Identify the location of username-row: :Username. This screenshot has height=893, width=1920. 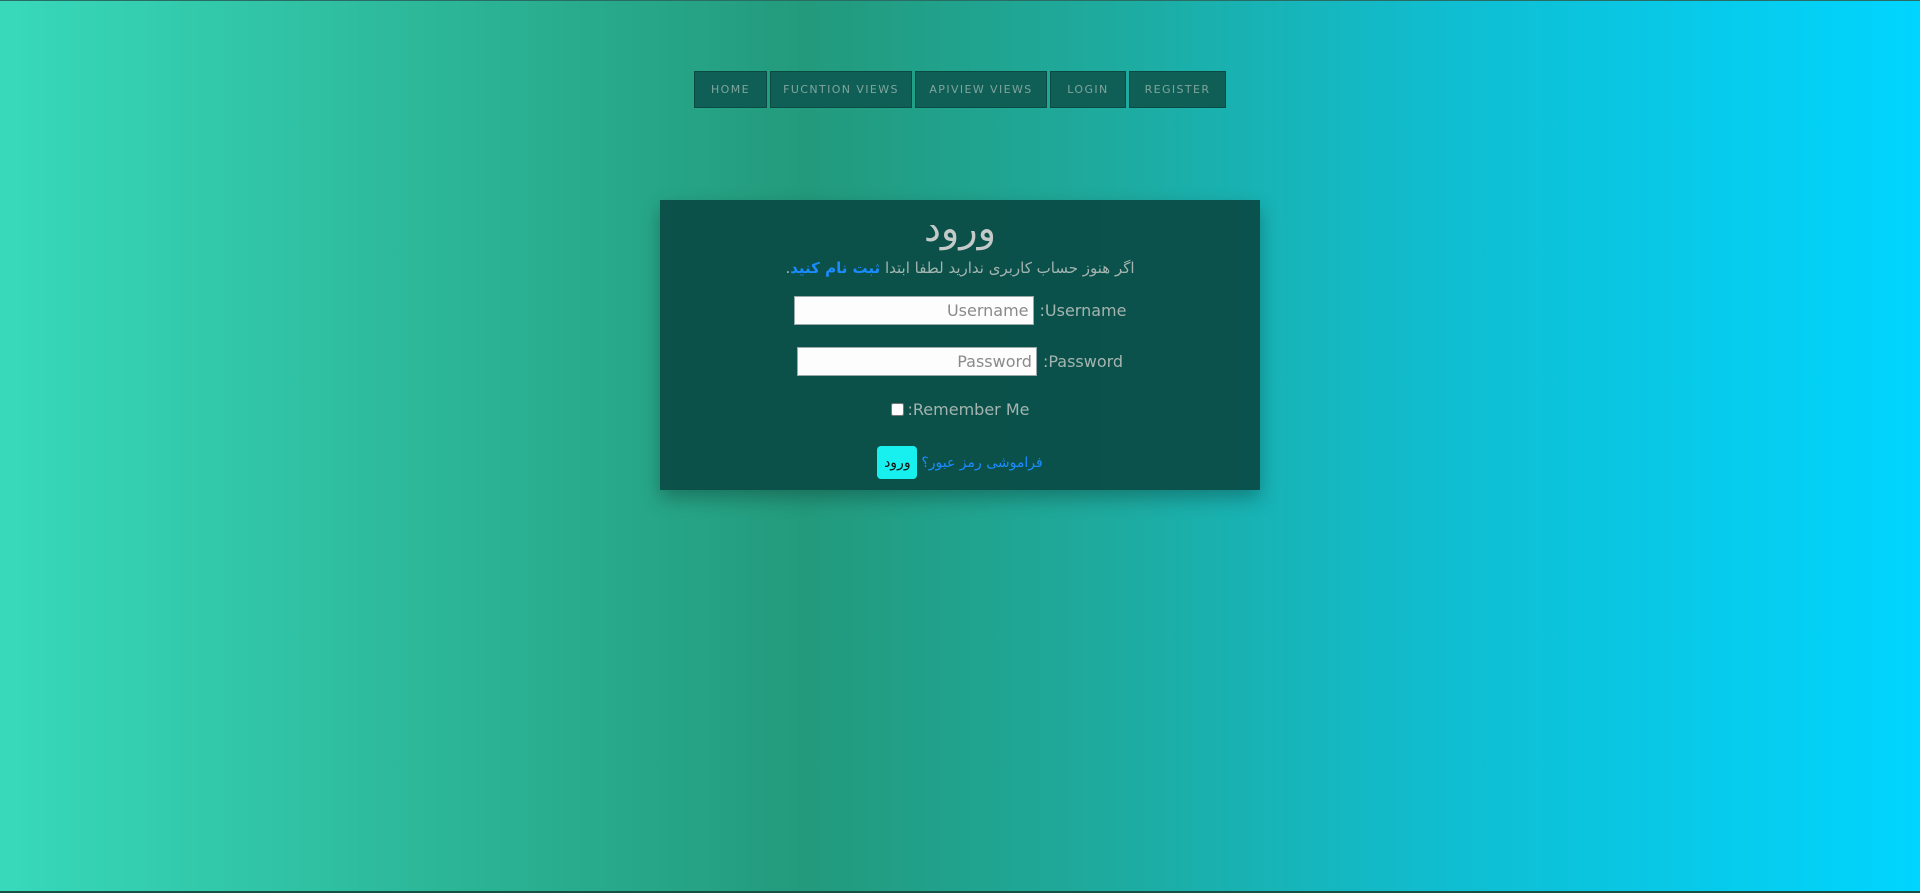
(960, 310).